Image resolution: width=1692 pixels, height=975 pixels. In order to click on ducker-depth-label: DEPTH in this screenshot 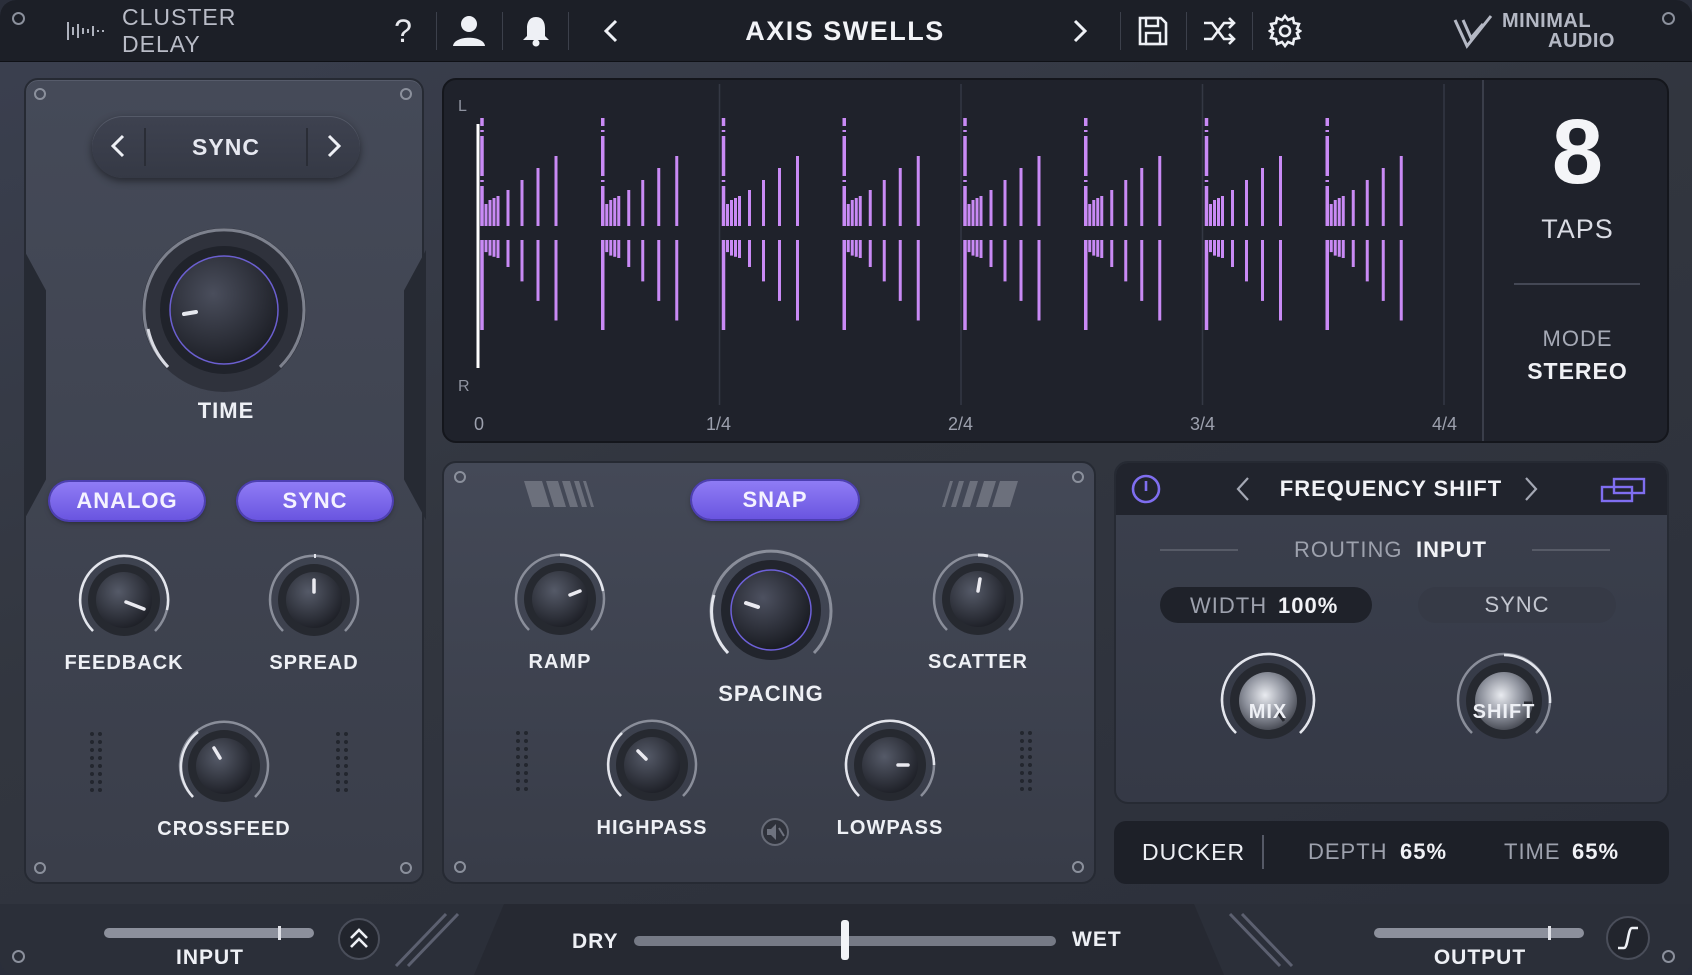, I will do `click(1348, 851)`.